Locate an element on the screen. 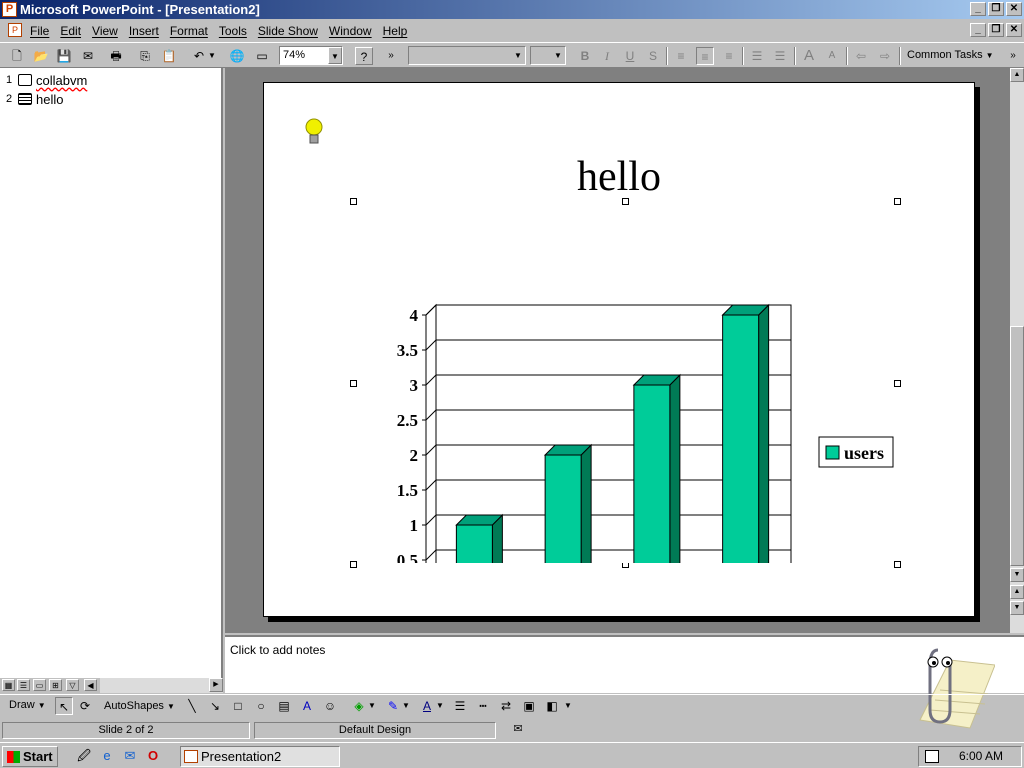  horizontal-scrollbar: ▶ is located at coordinates (161, 685).